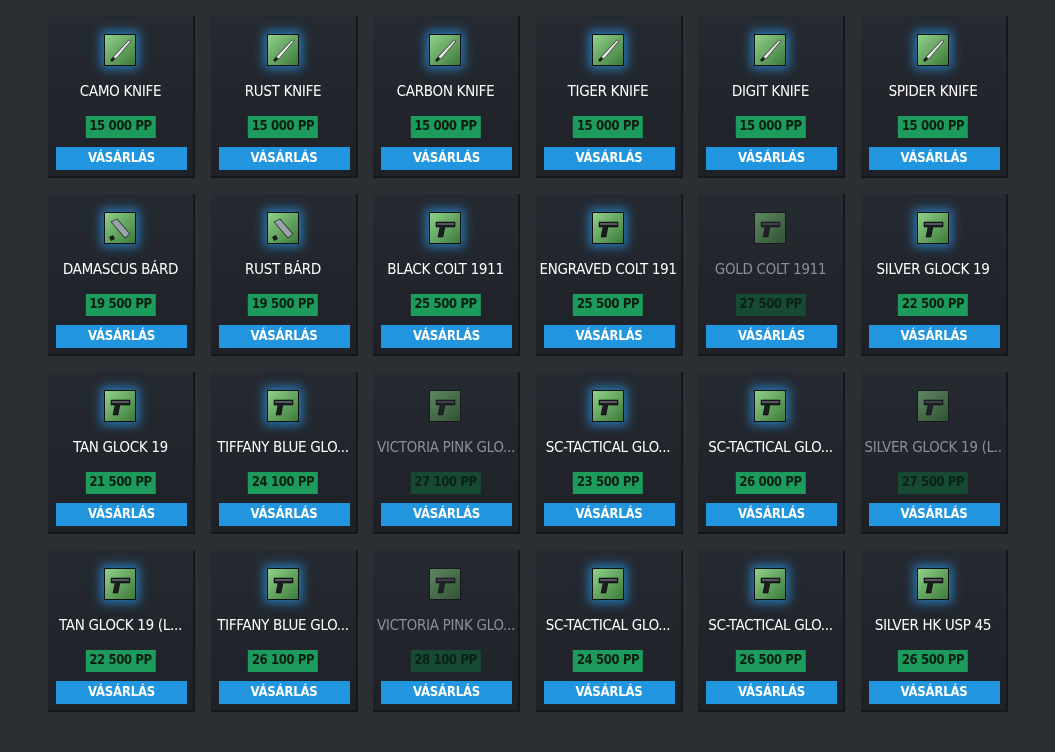 This screenshot has width=1055, height=752. Describe the element at coordinates (608, 483) in the screenshot. I see `item-price: 23 500 PP` at that location.